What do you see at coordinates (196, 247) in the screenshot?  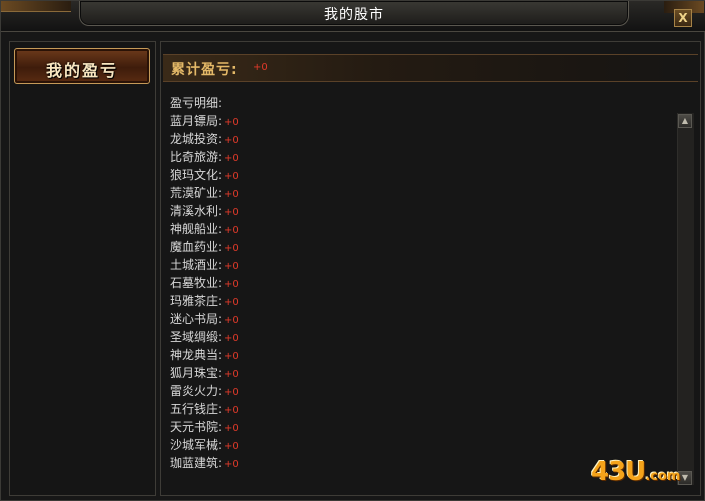 I see `stock-name: 魔血药业:` at bounding box center [196, 247].